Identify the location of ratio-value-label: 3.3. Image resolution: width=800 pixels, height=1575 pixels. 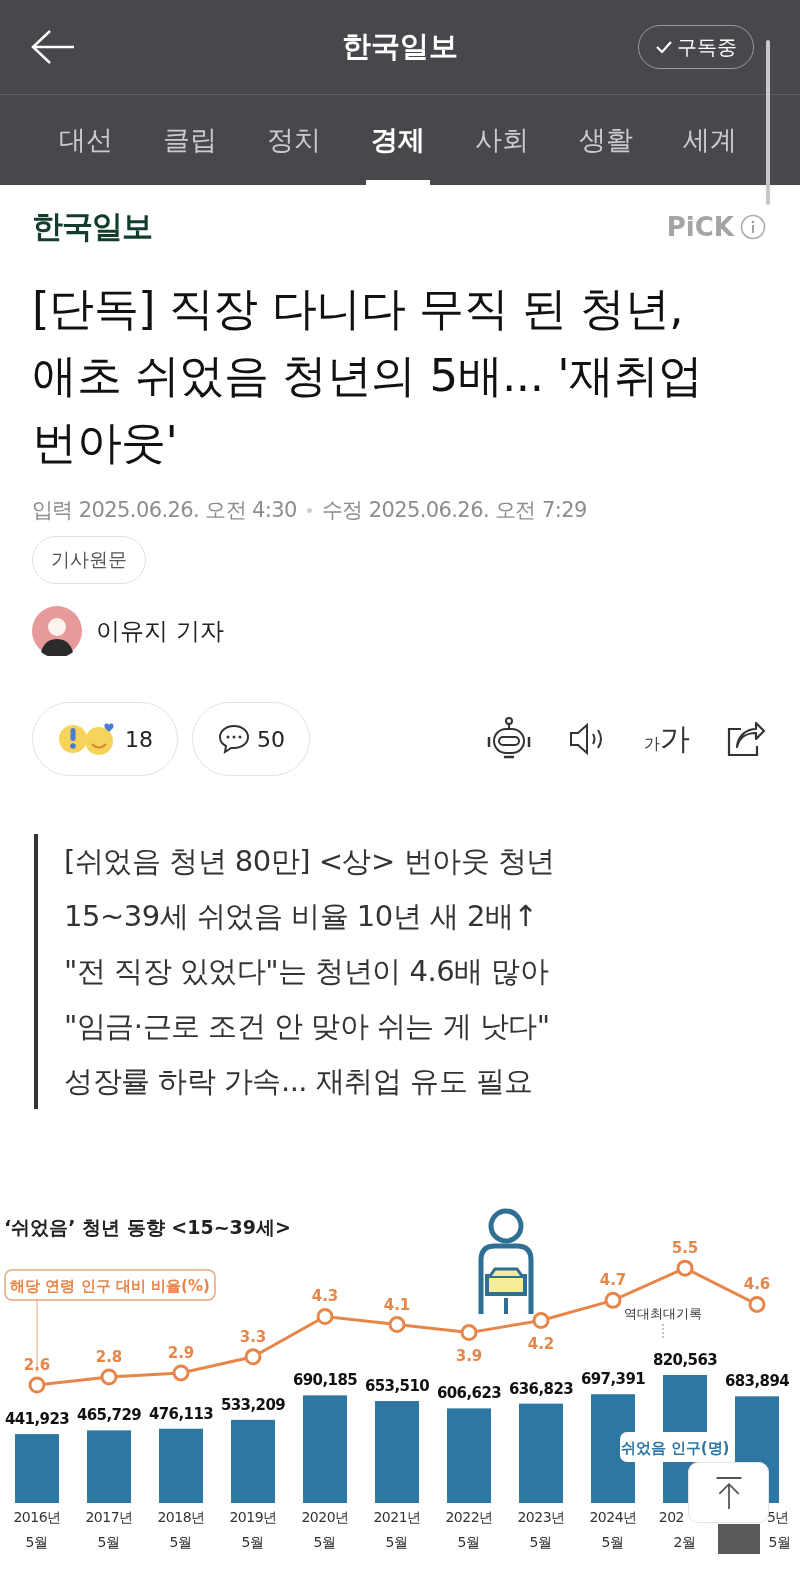
(253, 1336).